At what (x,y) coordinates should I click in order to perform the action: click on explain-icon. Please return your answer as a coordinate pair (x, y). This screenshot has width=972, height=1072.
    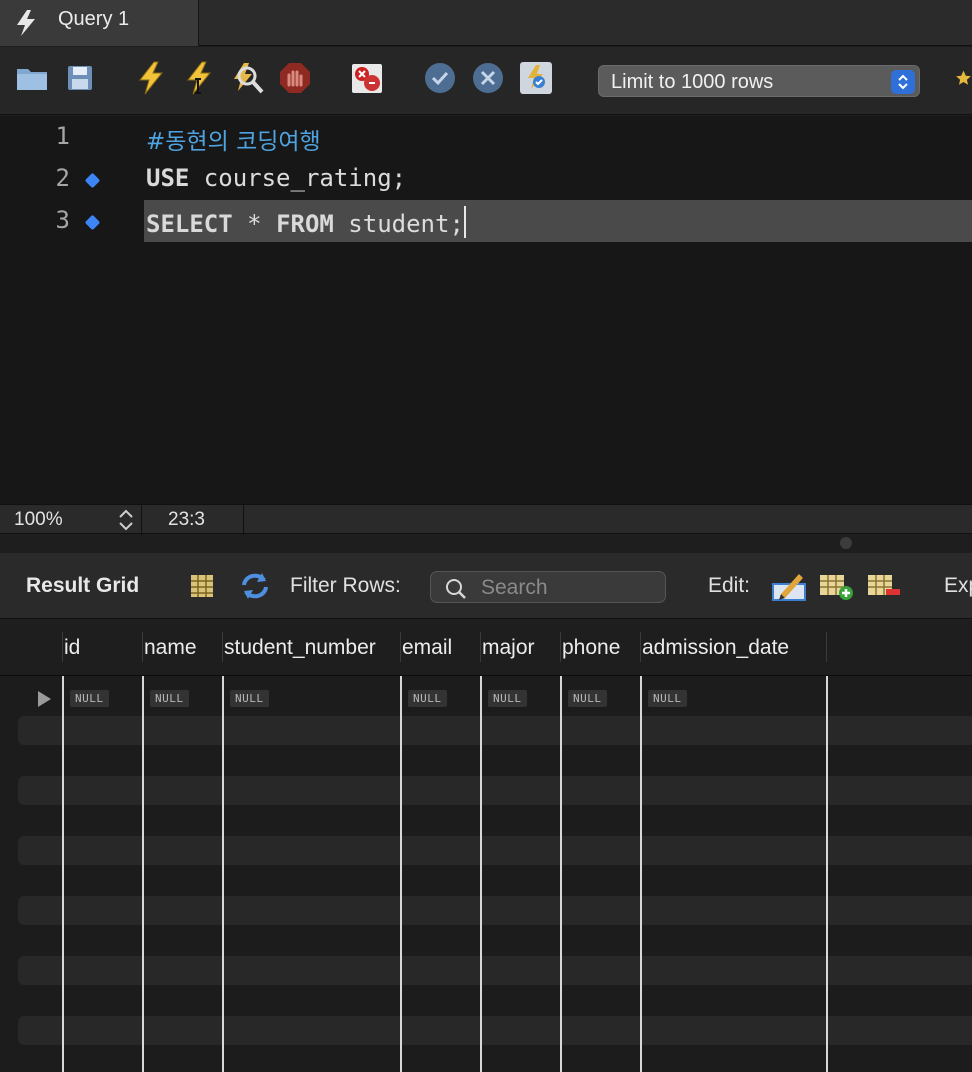
    Looking at the image, I should click on (247, 78).